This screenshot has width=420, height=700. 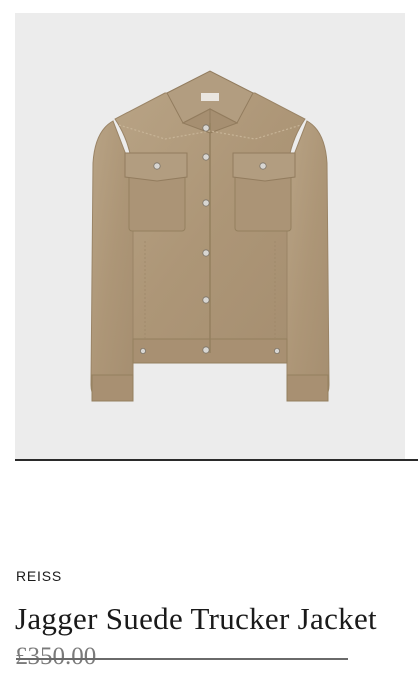 I want to click on image-divider, so click(x=216, y=460).